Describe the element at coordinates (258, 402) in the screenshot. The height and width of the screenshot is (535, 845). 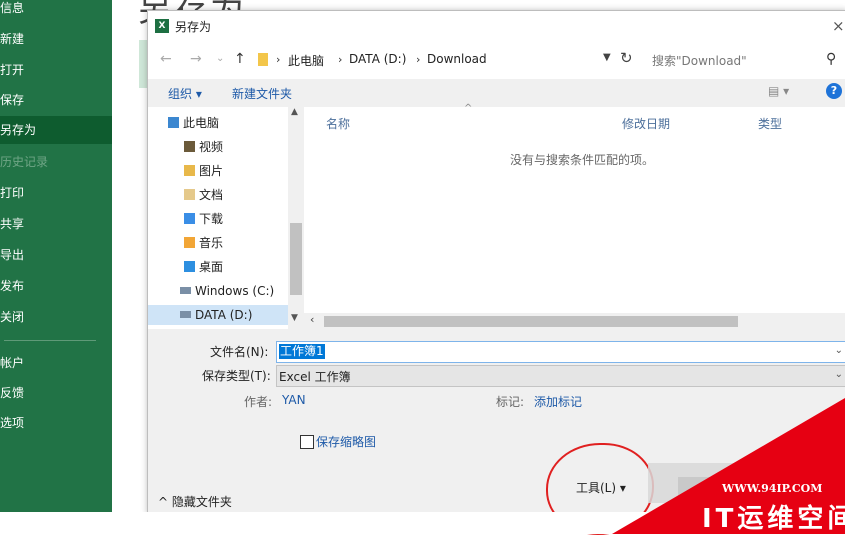
I see `author-label: 作者:` at that location.